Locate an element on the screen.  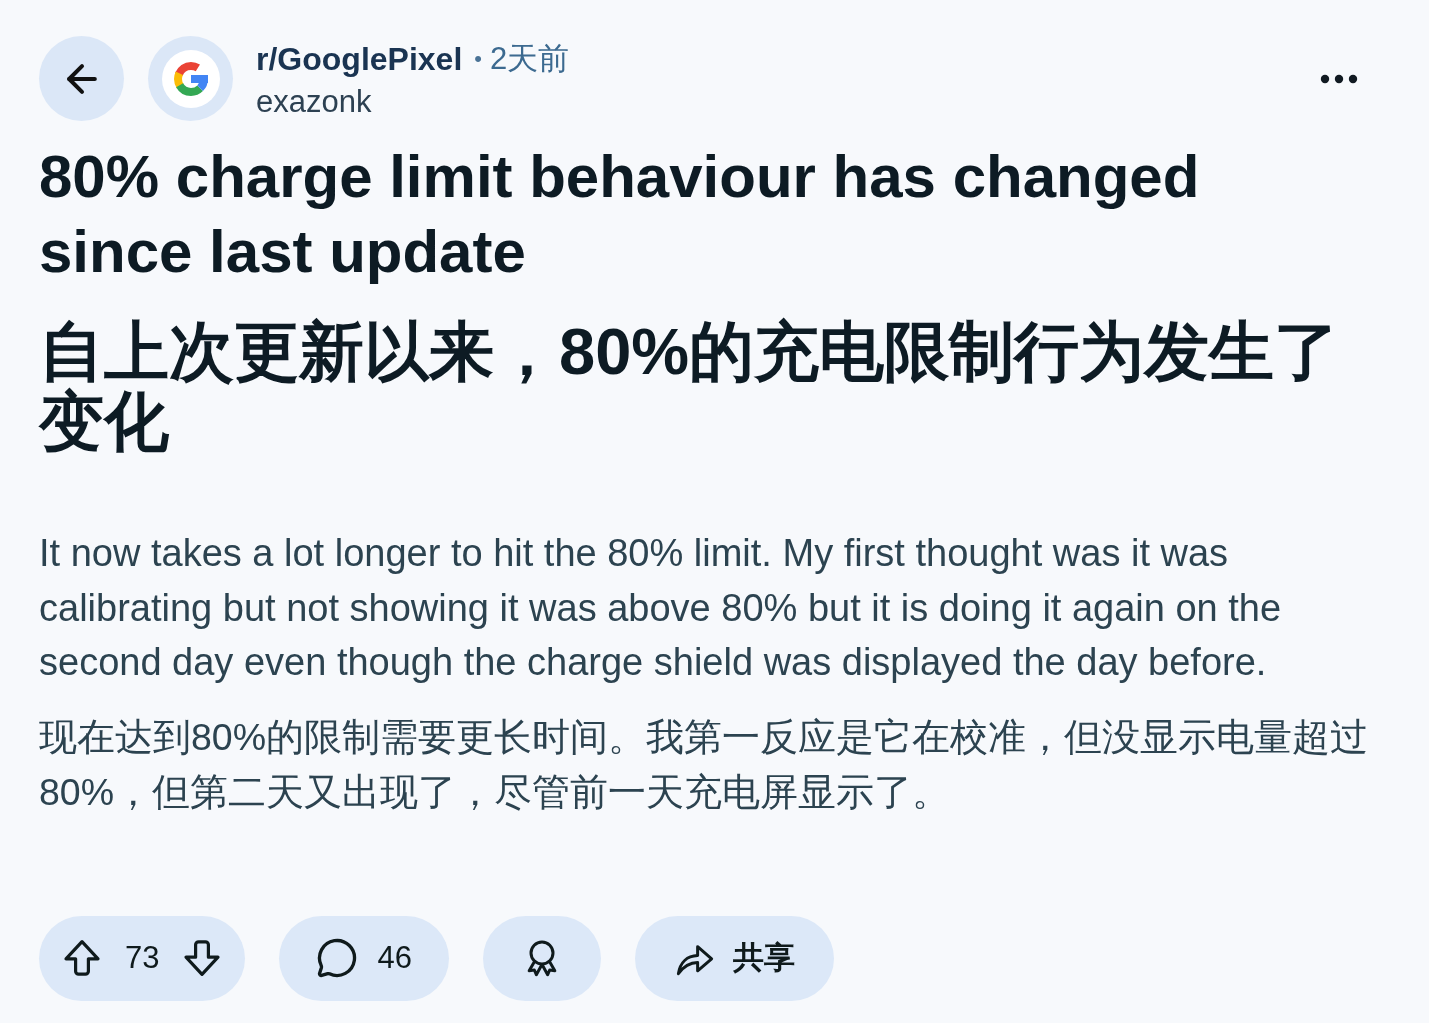
share-button: 共享 is located at coordinates (734, 958).